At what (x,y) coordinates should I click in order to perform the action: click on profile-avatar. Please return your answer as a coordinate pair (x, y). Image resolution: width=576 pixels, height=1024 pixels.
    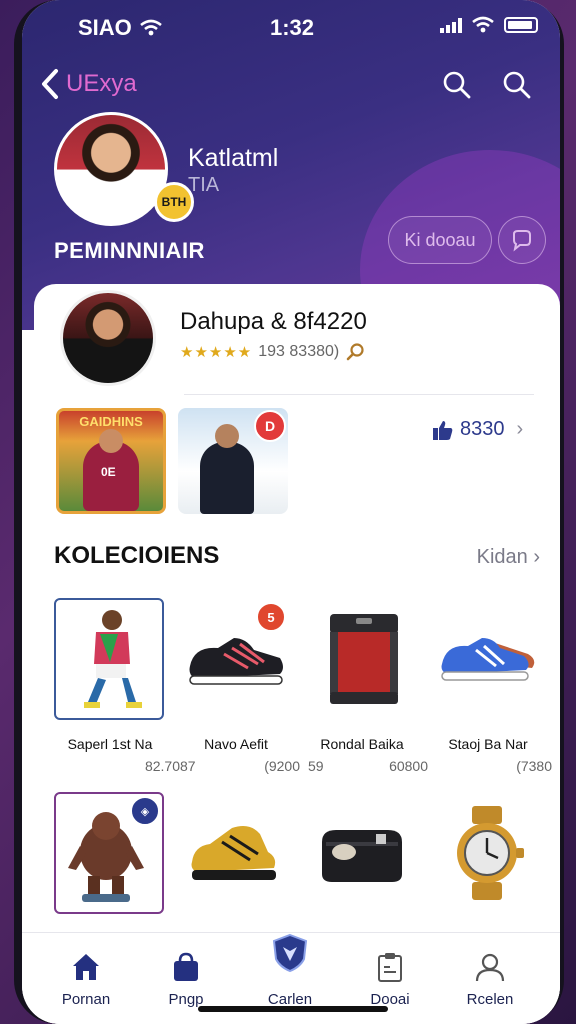
    Looking at the image, I should click on (111, 169).